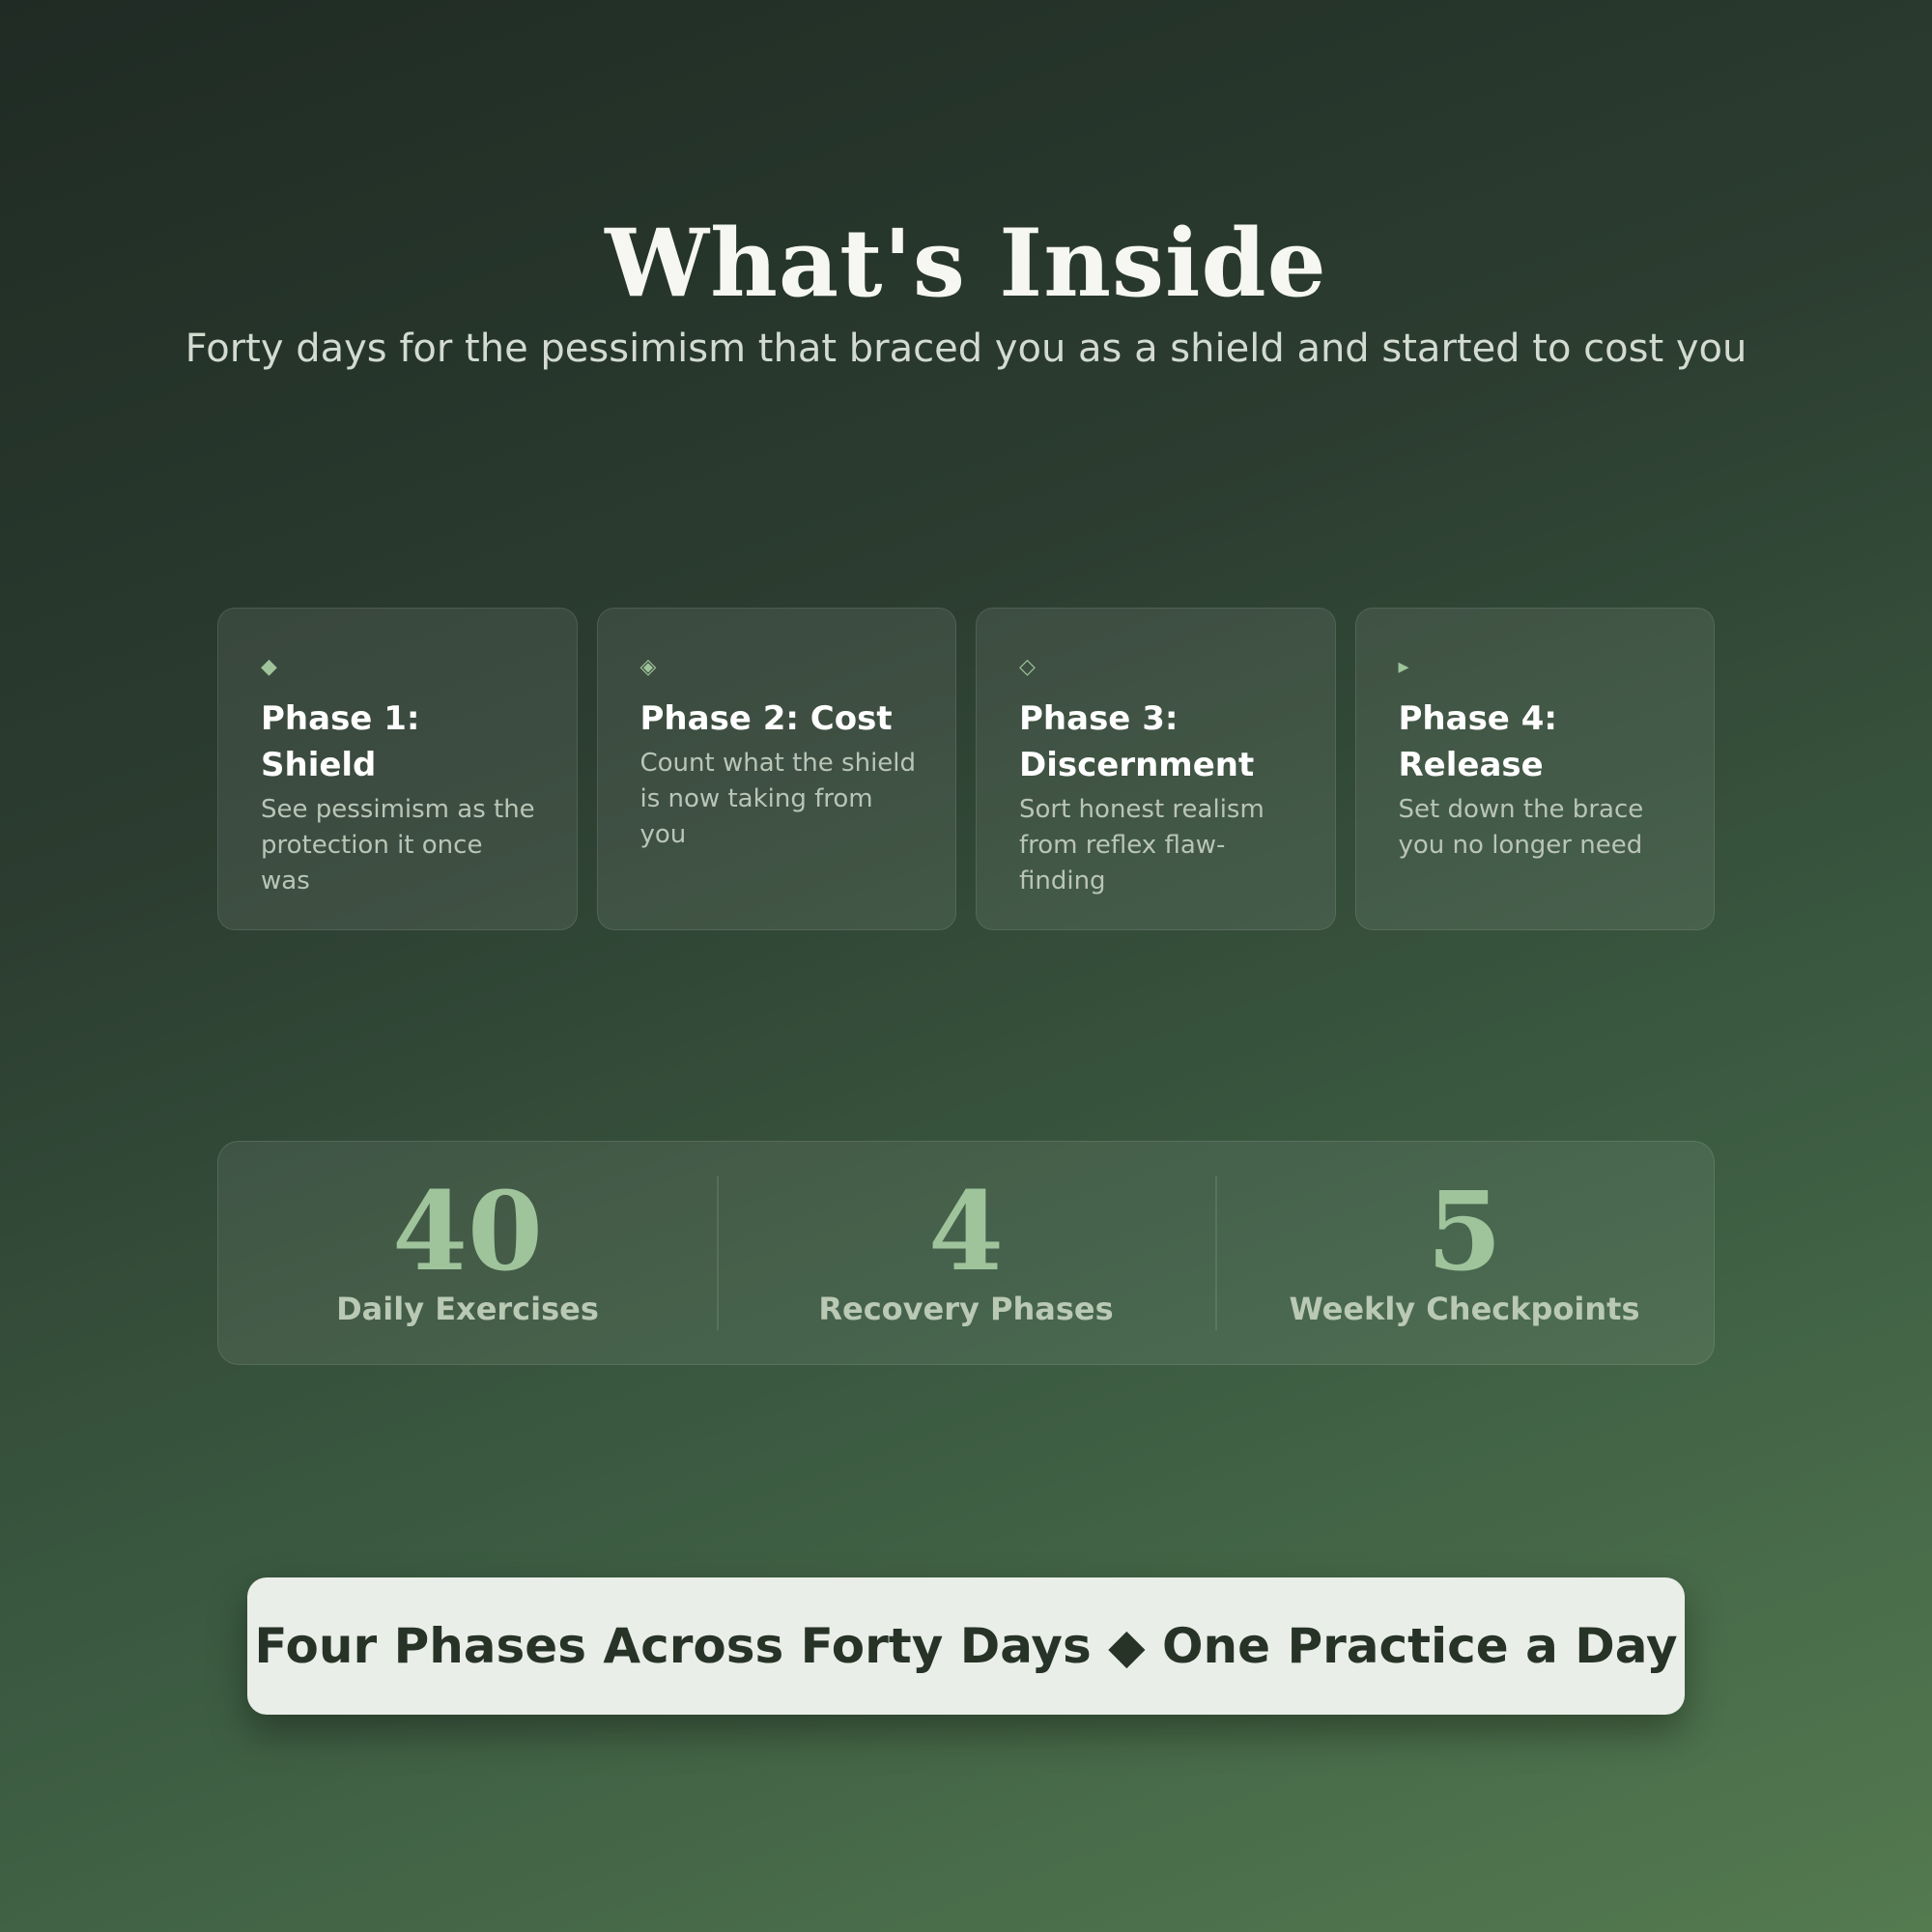 This screenshot has height=1932, width=1932. Describe the element at coordinates (269, 667) in the screenshot. I see `filled-diamond-icon: ◆` at that location.